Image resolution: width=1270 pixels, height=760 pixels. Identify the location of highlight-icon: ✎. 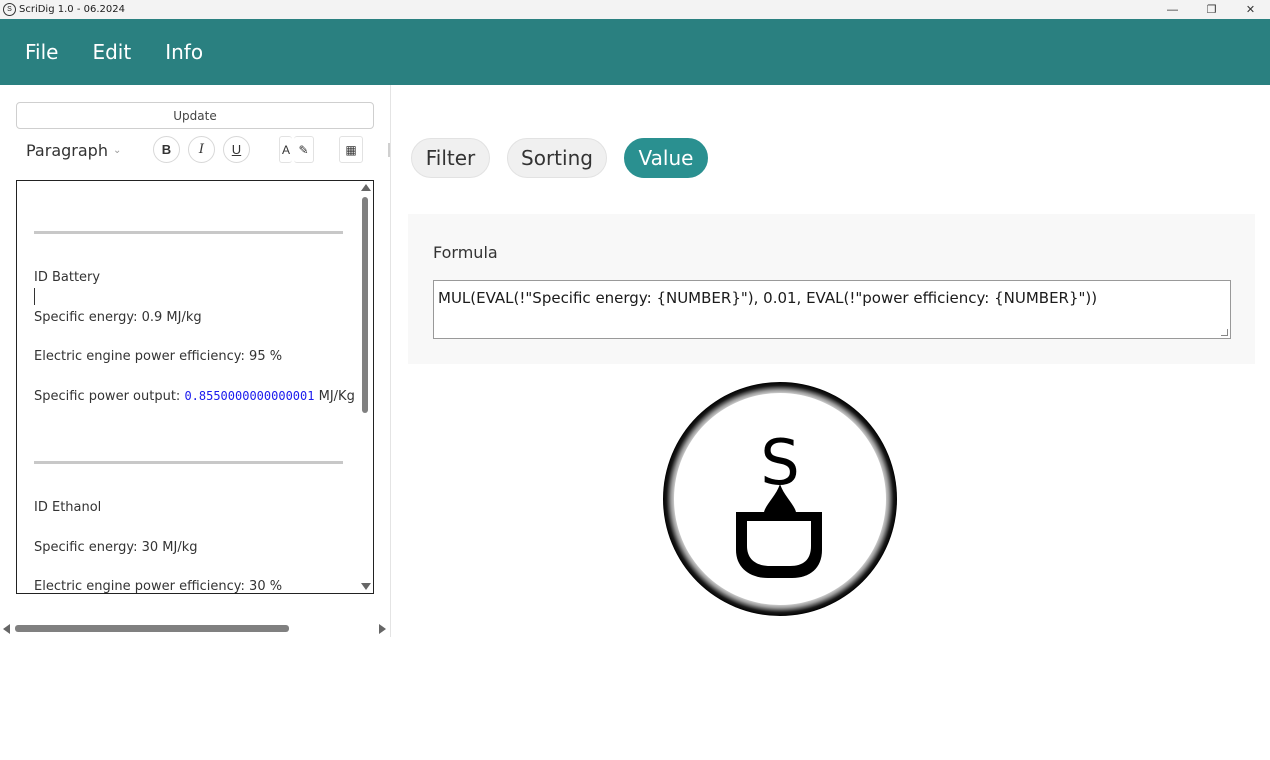
(304, 149).